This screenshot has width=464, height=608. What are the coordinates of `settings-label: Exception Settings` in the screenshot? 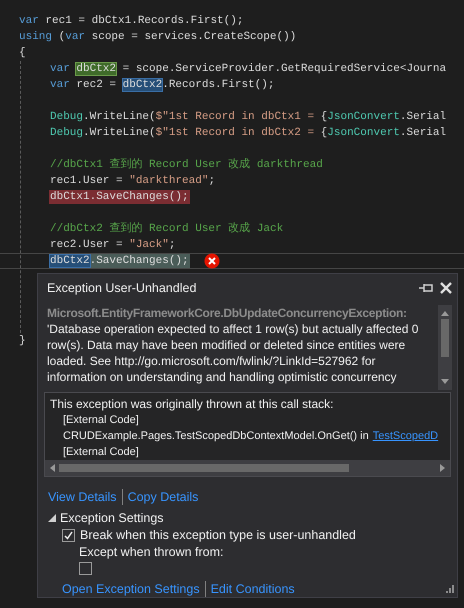 It's located at (112, 518).